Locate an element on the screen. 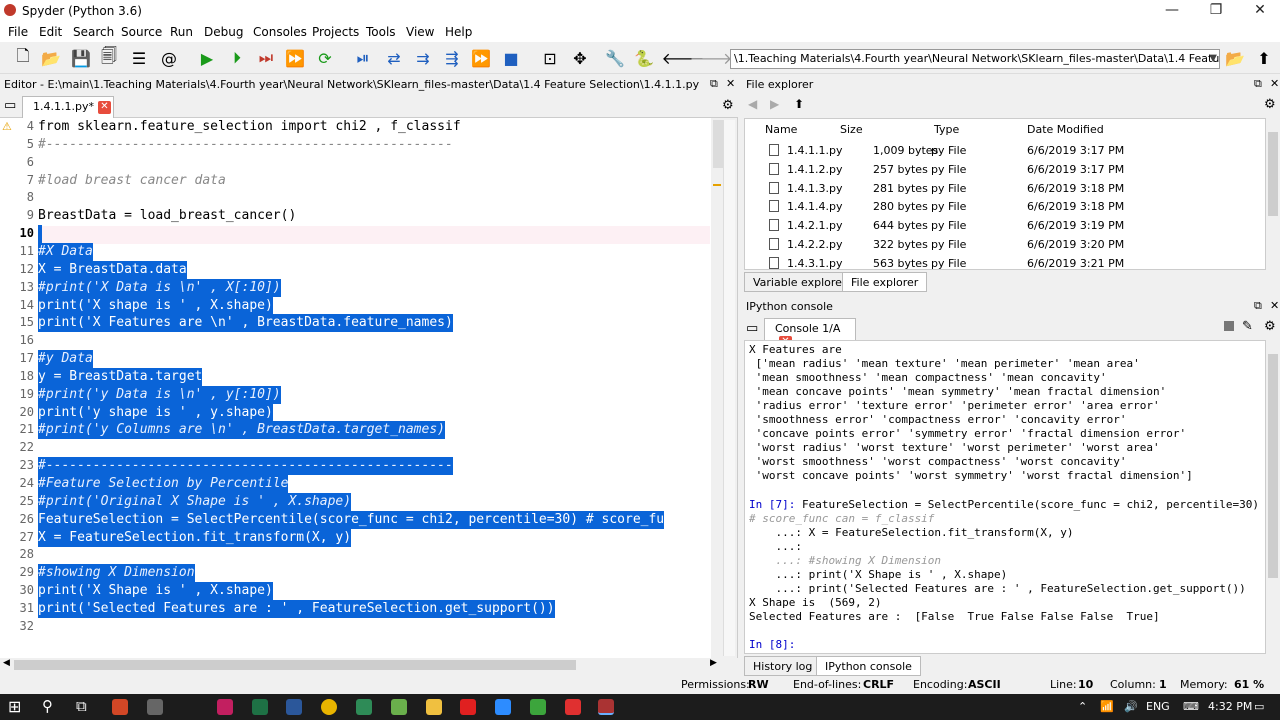 Image resolution: width=1280 pixels, height=720 pixels. column-date: Date Modified is located at coordinates (1065, 129).